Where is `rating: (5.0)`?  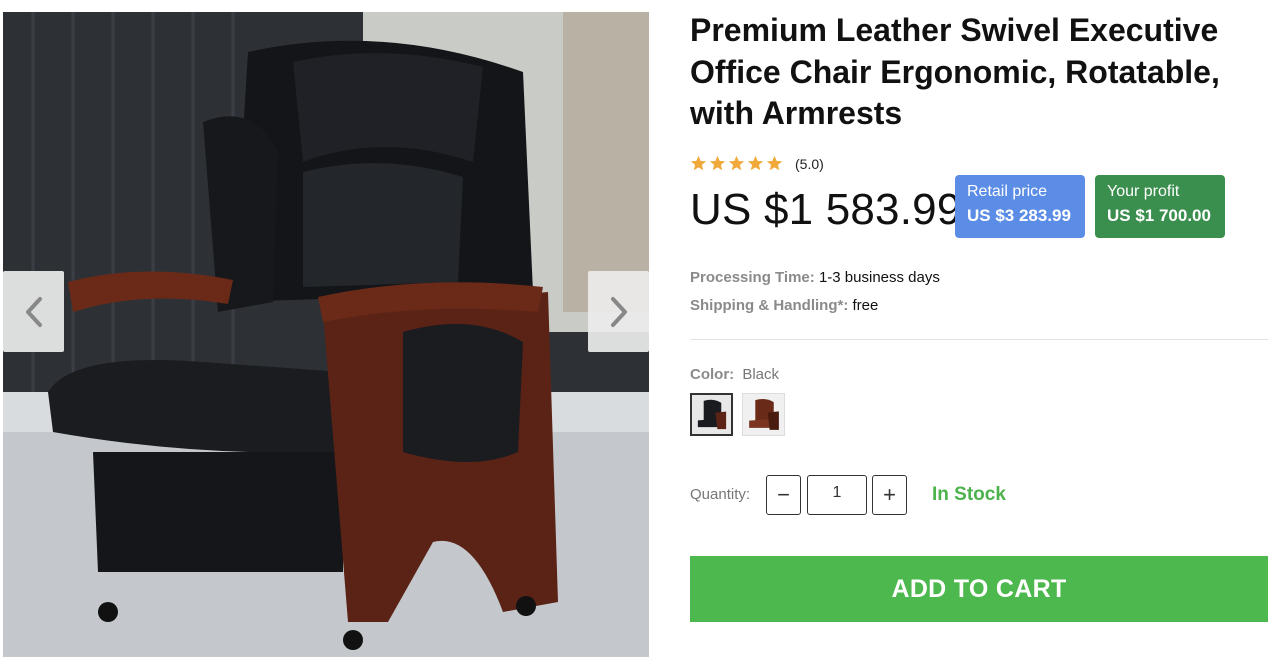 rating: (5.0) is located at coordinates (757, 163).